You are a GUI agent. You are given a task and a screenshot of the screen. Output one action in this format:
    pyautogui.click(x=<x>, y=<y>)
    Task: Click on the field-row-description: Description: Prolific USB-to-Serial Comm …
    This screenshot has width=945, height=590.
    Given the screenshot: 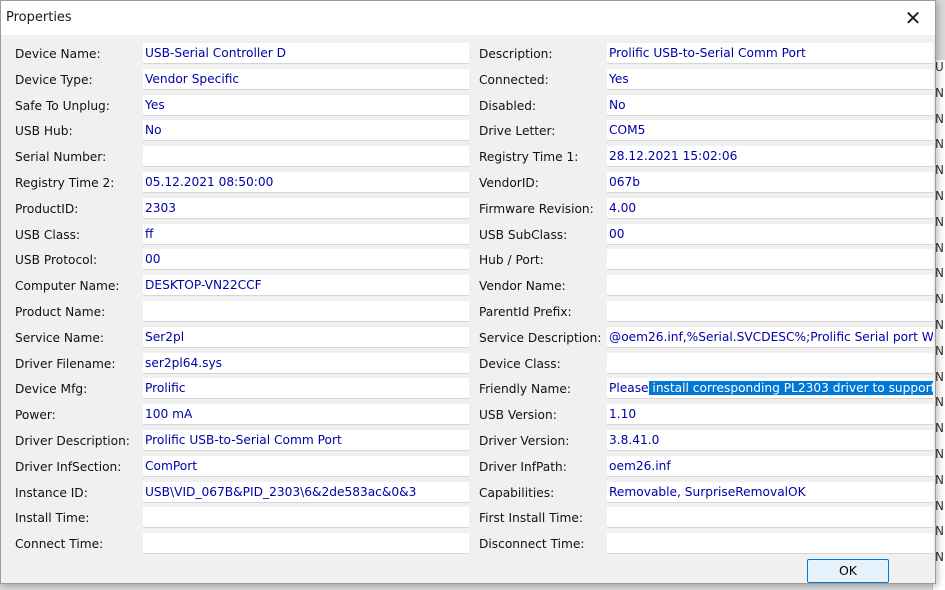 What is the action you would take?
    pyautogui.click(x=469, y=56)
    